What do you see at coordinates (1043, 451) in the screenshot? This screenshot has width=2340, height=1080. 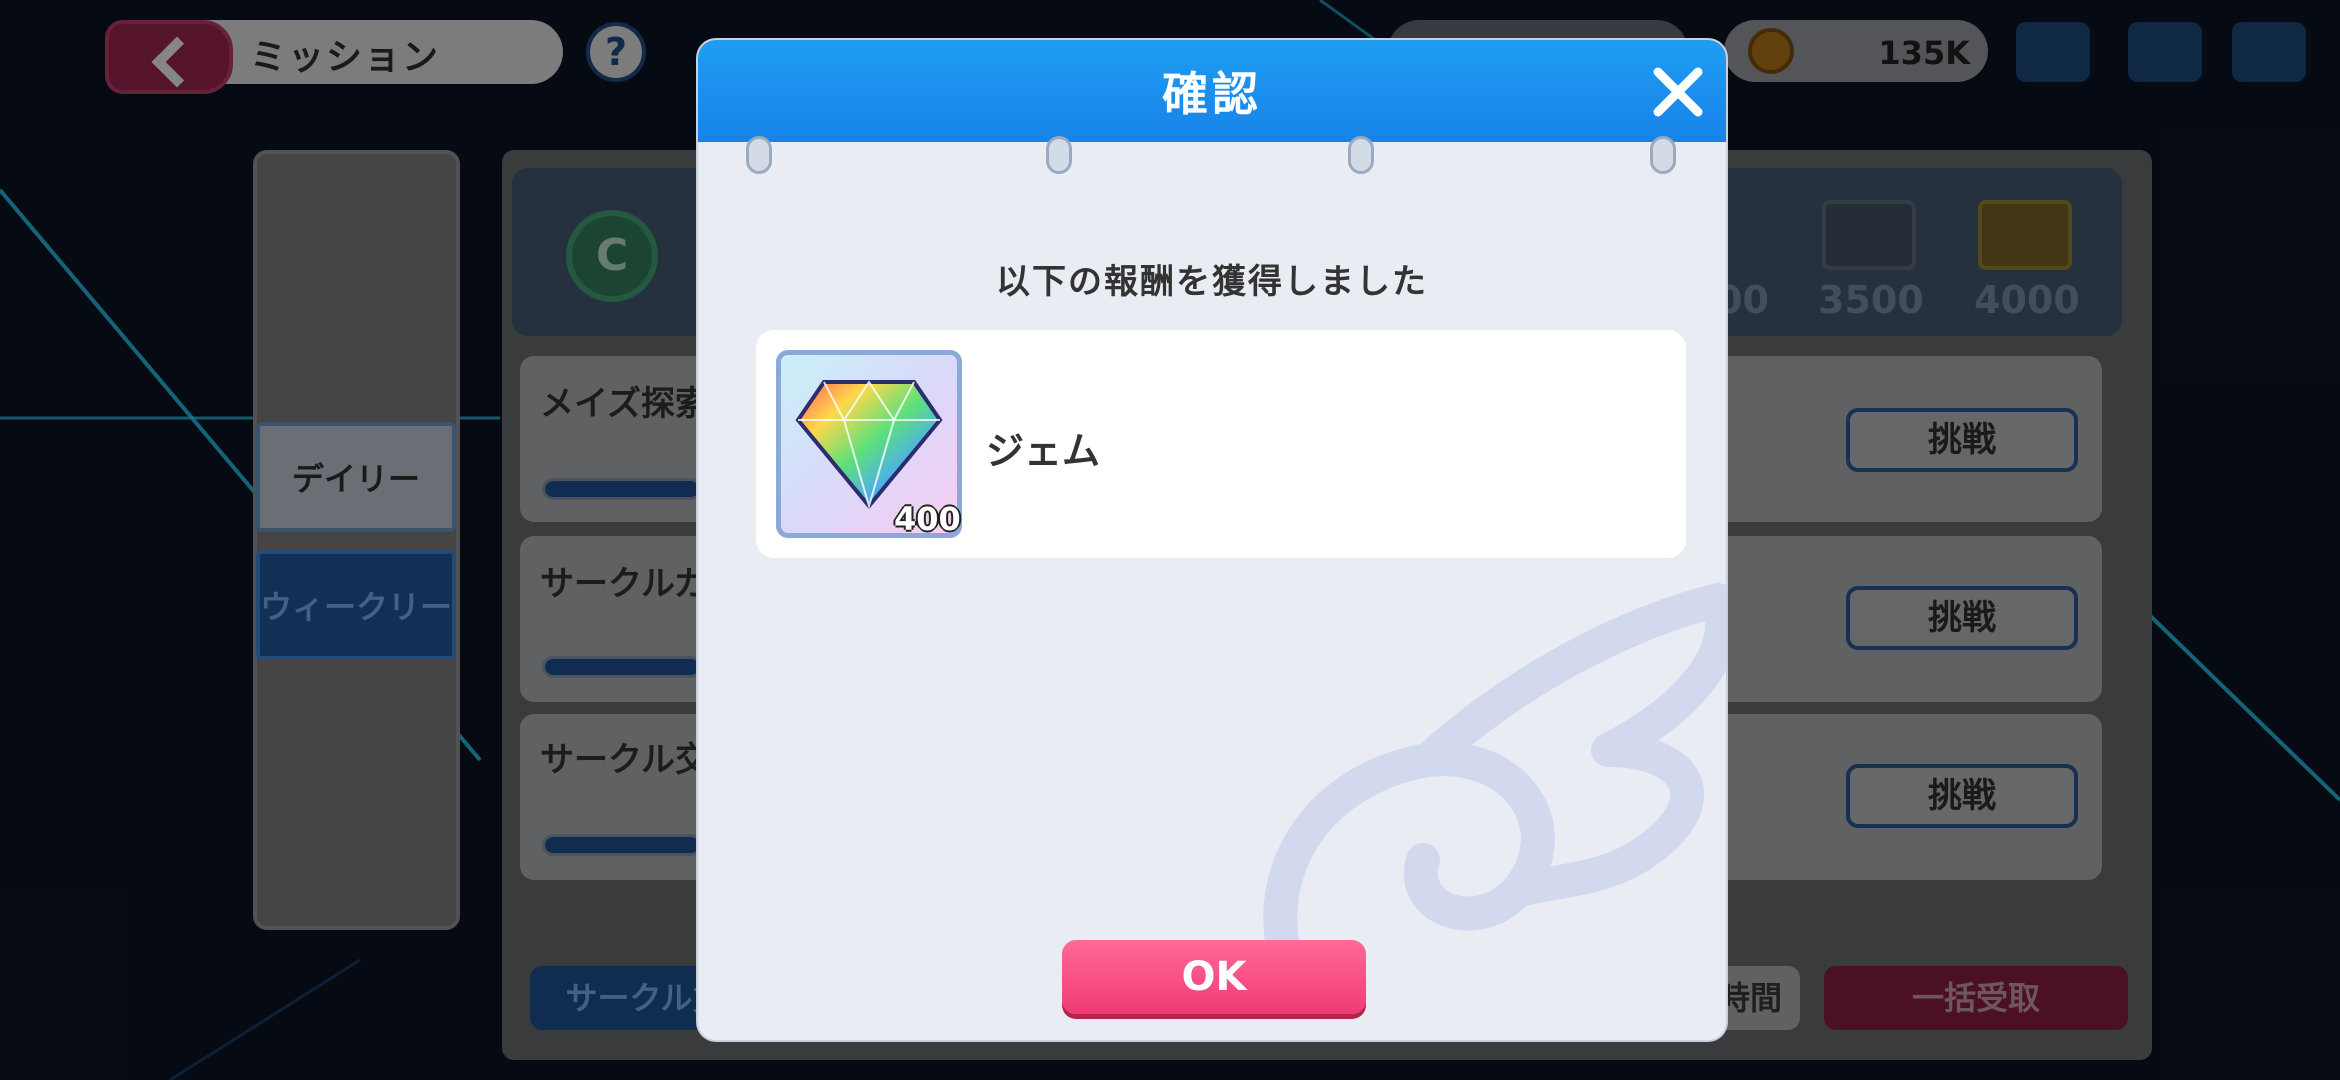 I see `reward-name: ジェム` at bounding box center [1043, 451].